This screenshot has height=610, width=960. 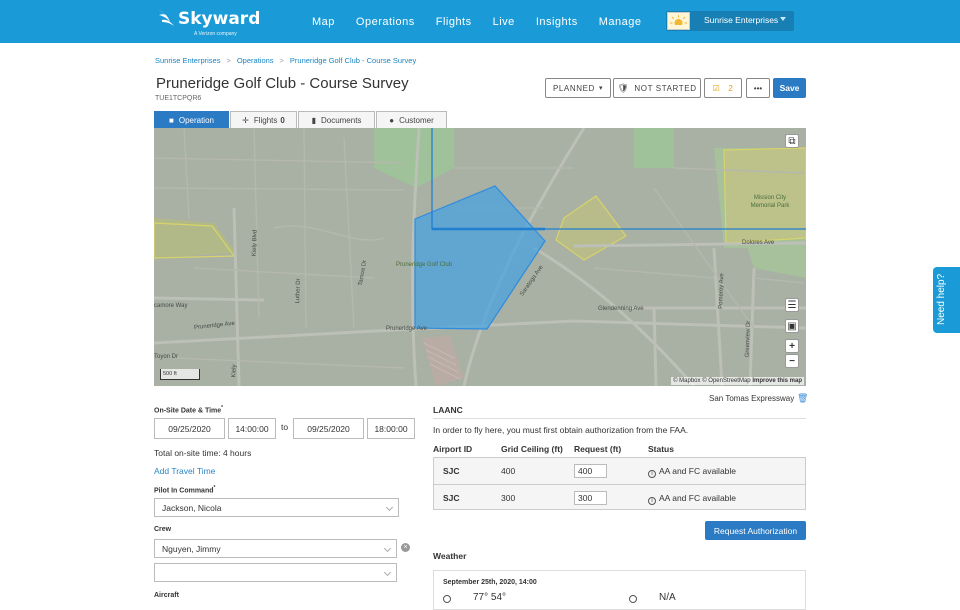 I want to click on save-button: Save, so click(x=789, y=88).